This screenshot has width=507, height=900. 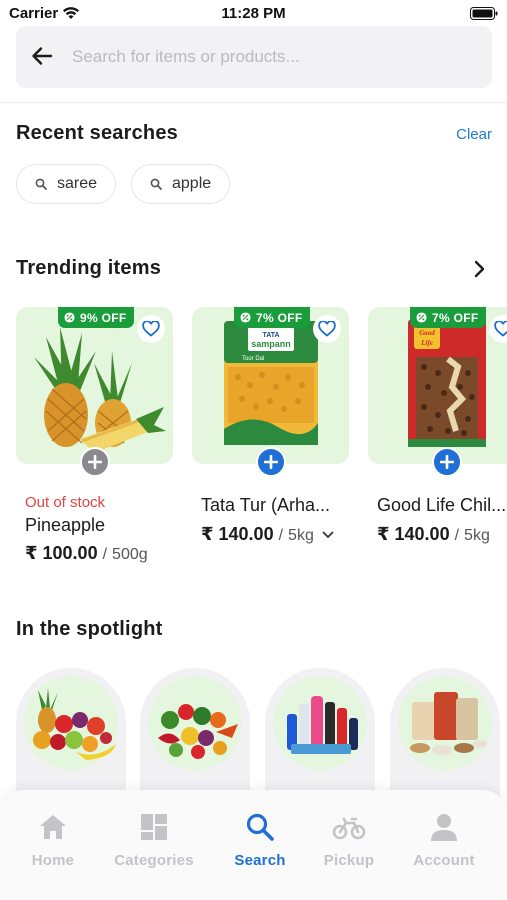 What do you see at coordinates (426, 343) in the screenshot?
I see `good-life-brand-text-2: Life` at bounding box center [426, 343].